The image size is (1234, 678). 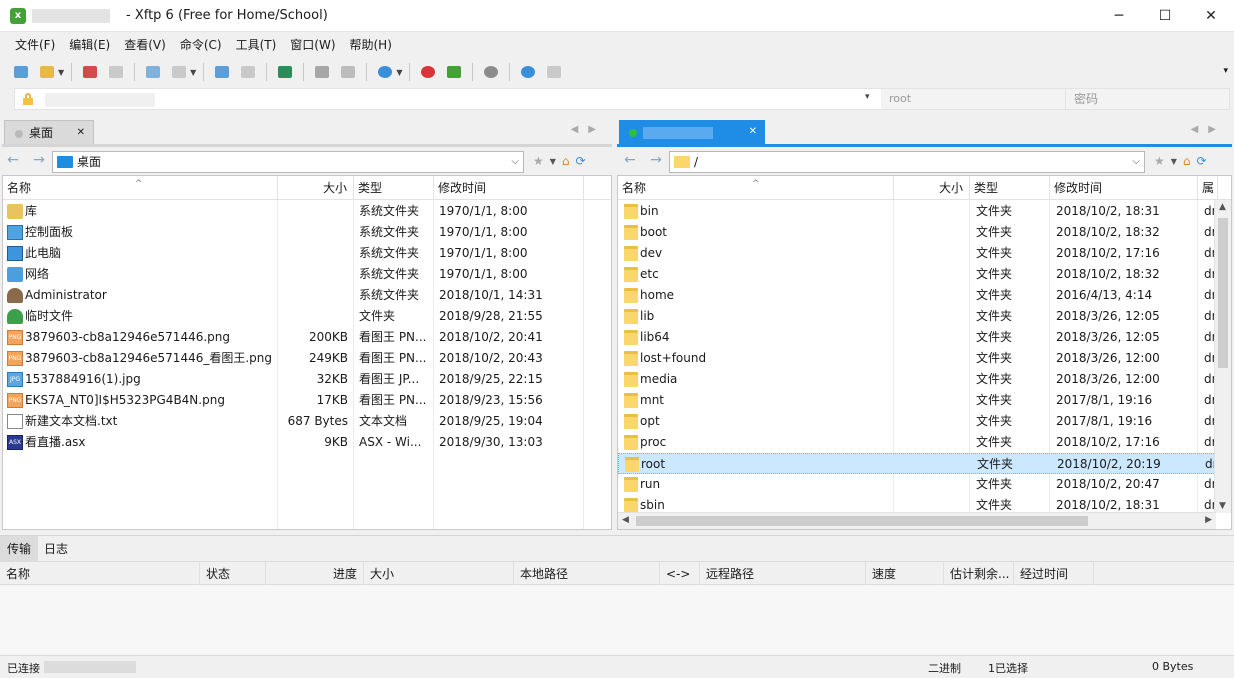 I want to click on folder-row: mnt 文件夹 2017/8/1, 19:16 dr, so click(x=917, y=400).